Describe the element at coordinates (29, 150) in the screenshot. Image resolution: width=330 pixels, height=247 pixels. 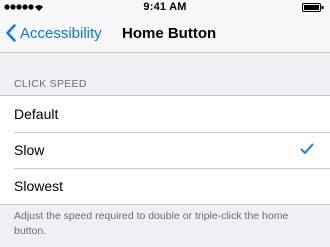
I see `option-label: Slow` at that location.